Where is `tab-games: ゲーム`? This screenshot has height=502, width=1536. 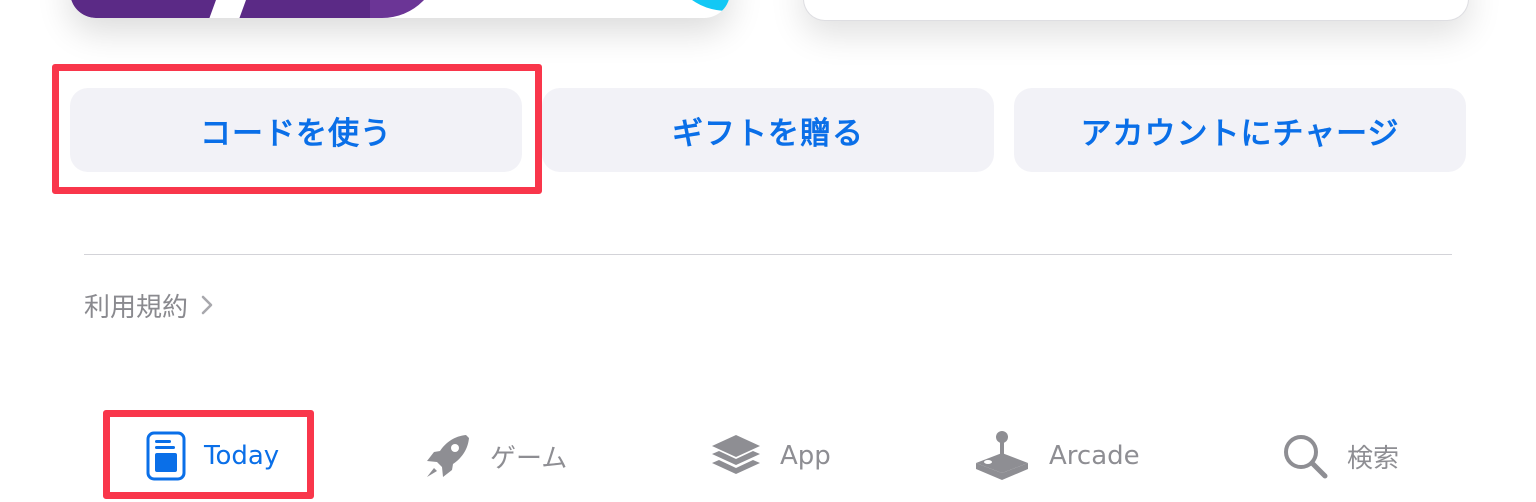
tab-games: ゲーム is located at coordinates (494, 456).